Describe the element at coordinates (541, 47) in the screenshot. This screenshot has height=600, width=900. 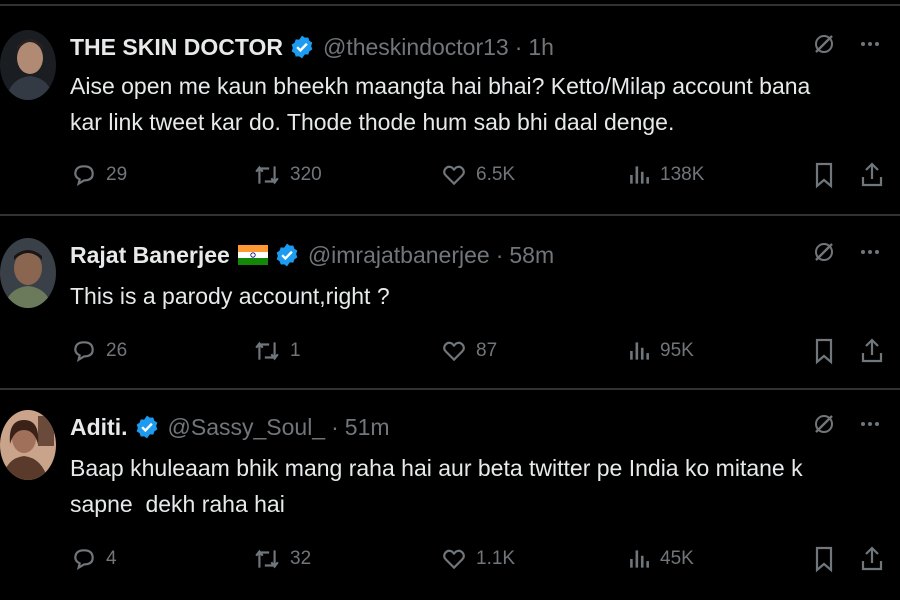
I see `tweet-time: 1h` at that location.